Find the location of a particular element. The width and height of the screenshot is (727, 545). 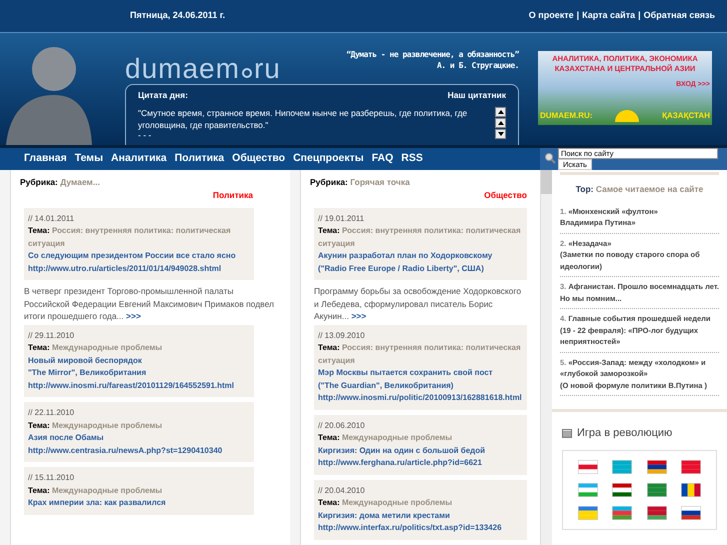

top-link: Карта сайта is located at coordinates (609, 16).